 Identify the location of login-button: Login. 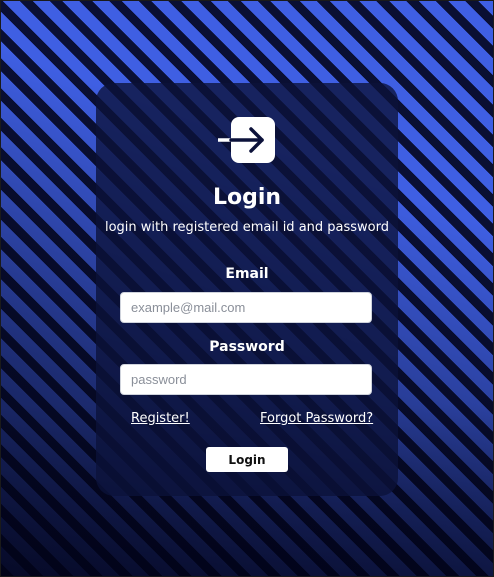
(247, 459).